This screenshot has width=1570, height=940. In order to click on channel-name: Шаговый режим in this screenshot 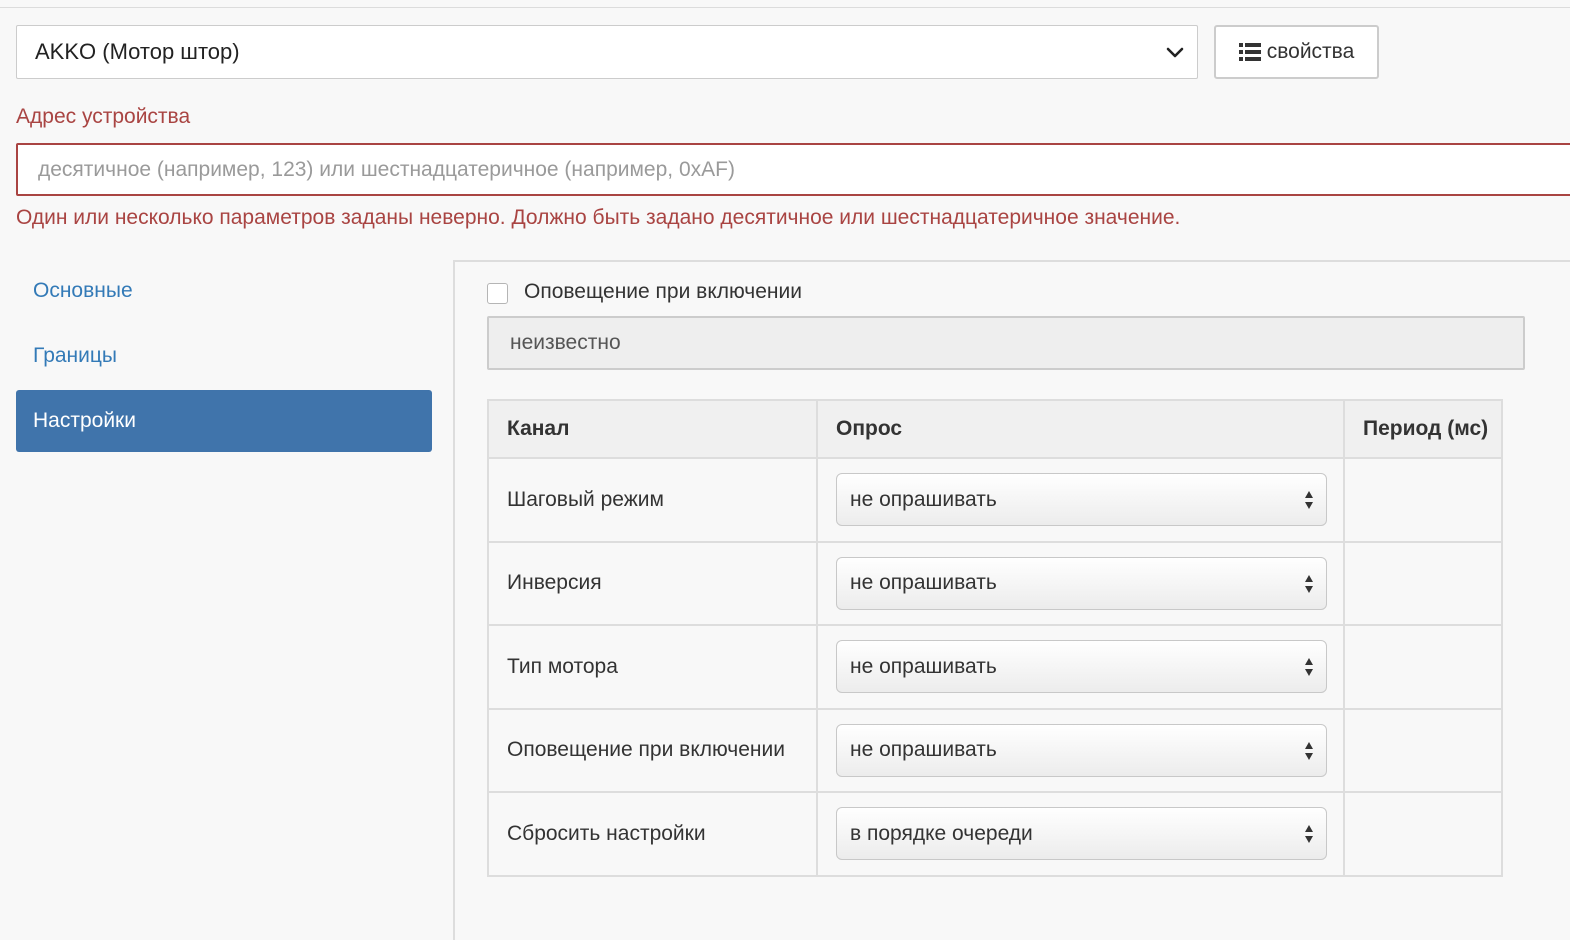, I will do `click(652, 500)`.